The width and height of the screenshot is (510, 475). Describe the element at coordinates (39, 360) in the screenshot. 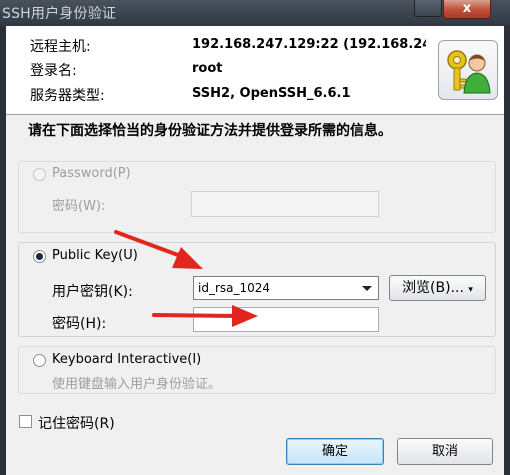

I see `keyboard-interactive-radio` at that location.